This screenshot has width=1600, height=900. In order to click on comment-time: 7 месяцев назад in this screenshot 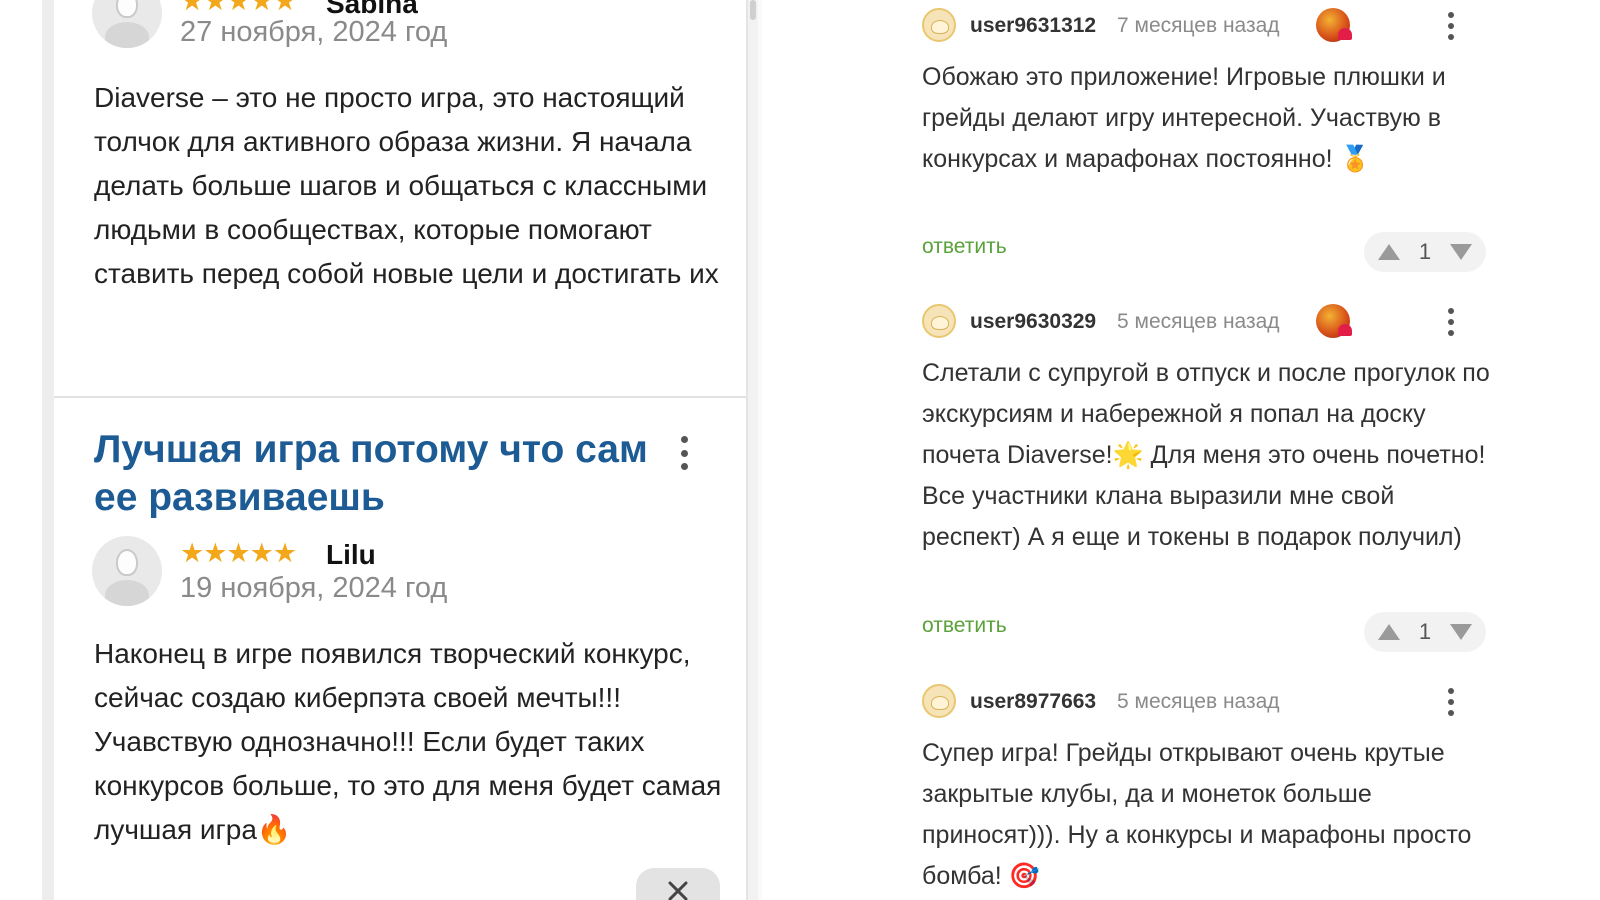, I will do `click(1198, 25)`.